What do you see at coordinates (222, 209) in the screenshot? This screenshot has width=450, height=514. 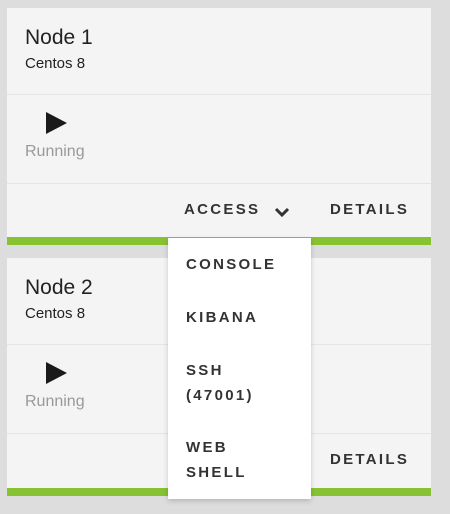 I see `access-button: ACCESS` at bounding box center [222, 209].